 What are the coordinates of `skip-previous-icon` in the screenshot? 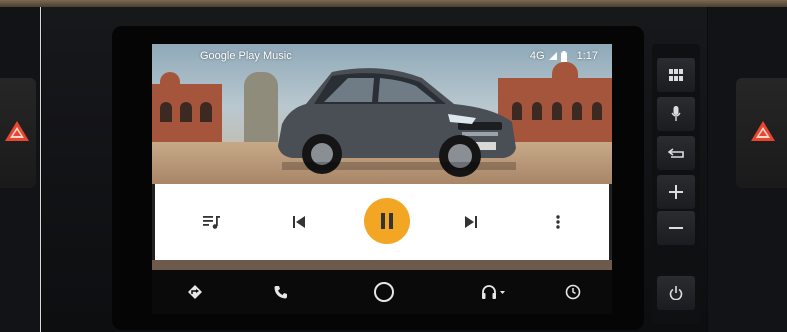 It's located at (299, 222).